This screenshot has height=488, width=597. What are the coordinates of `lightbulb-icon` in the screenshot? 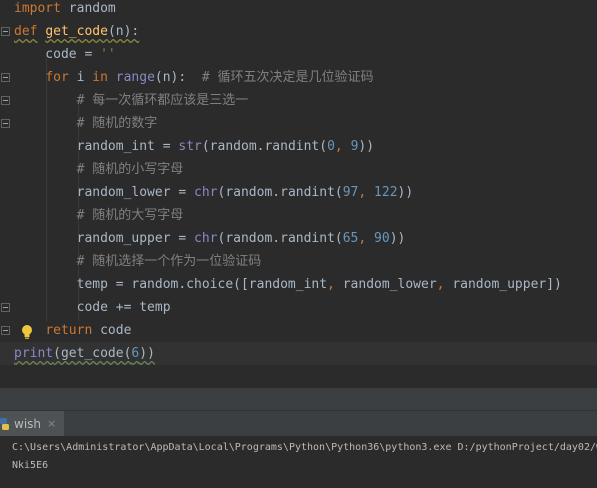 It's located at (27, 332).